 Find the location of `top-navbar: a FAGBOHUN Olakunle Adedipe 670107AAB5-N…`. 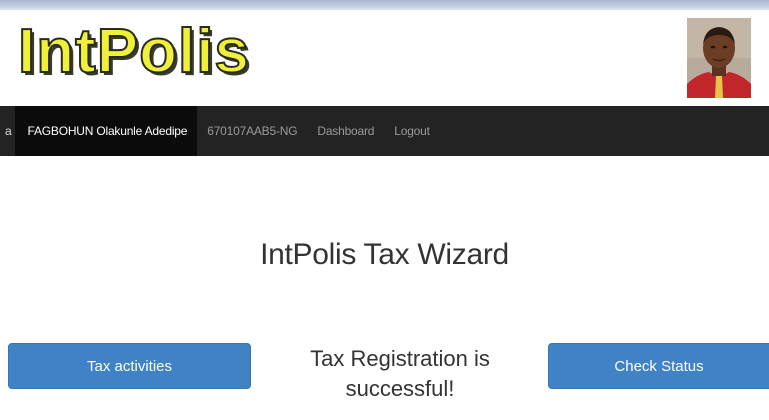

top-navbar: a FAGBOHUN Olakunle Adedipe 670107AAB5-N… is located at coordinates (384, 131).